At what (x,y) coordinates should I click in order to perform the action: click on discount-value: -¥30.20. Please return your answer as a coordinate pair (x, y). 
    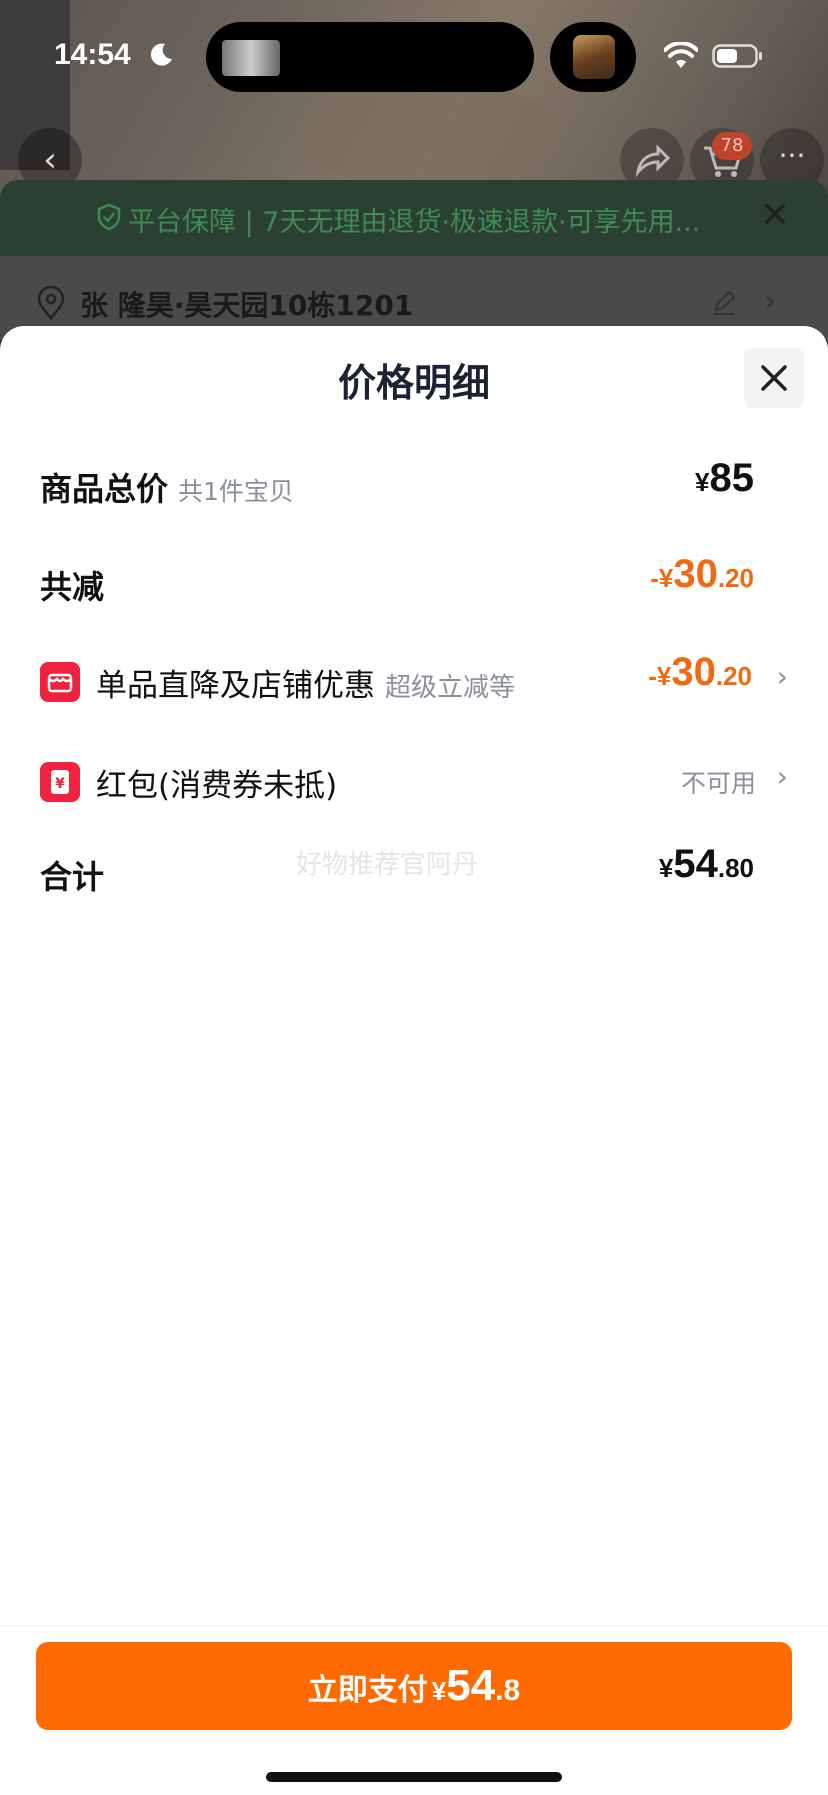
    Looking at the image, I should click on (702, 574).